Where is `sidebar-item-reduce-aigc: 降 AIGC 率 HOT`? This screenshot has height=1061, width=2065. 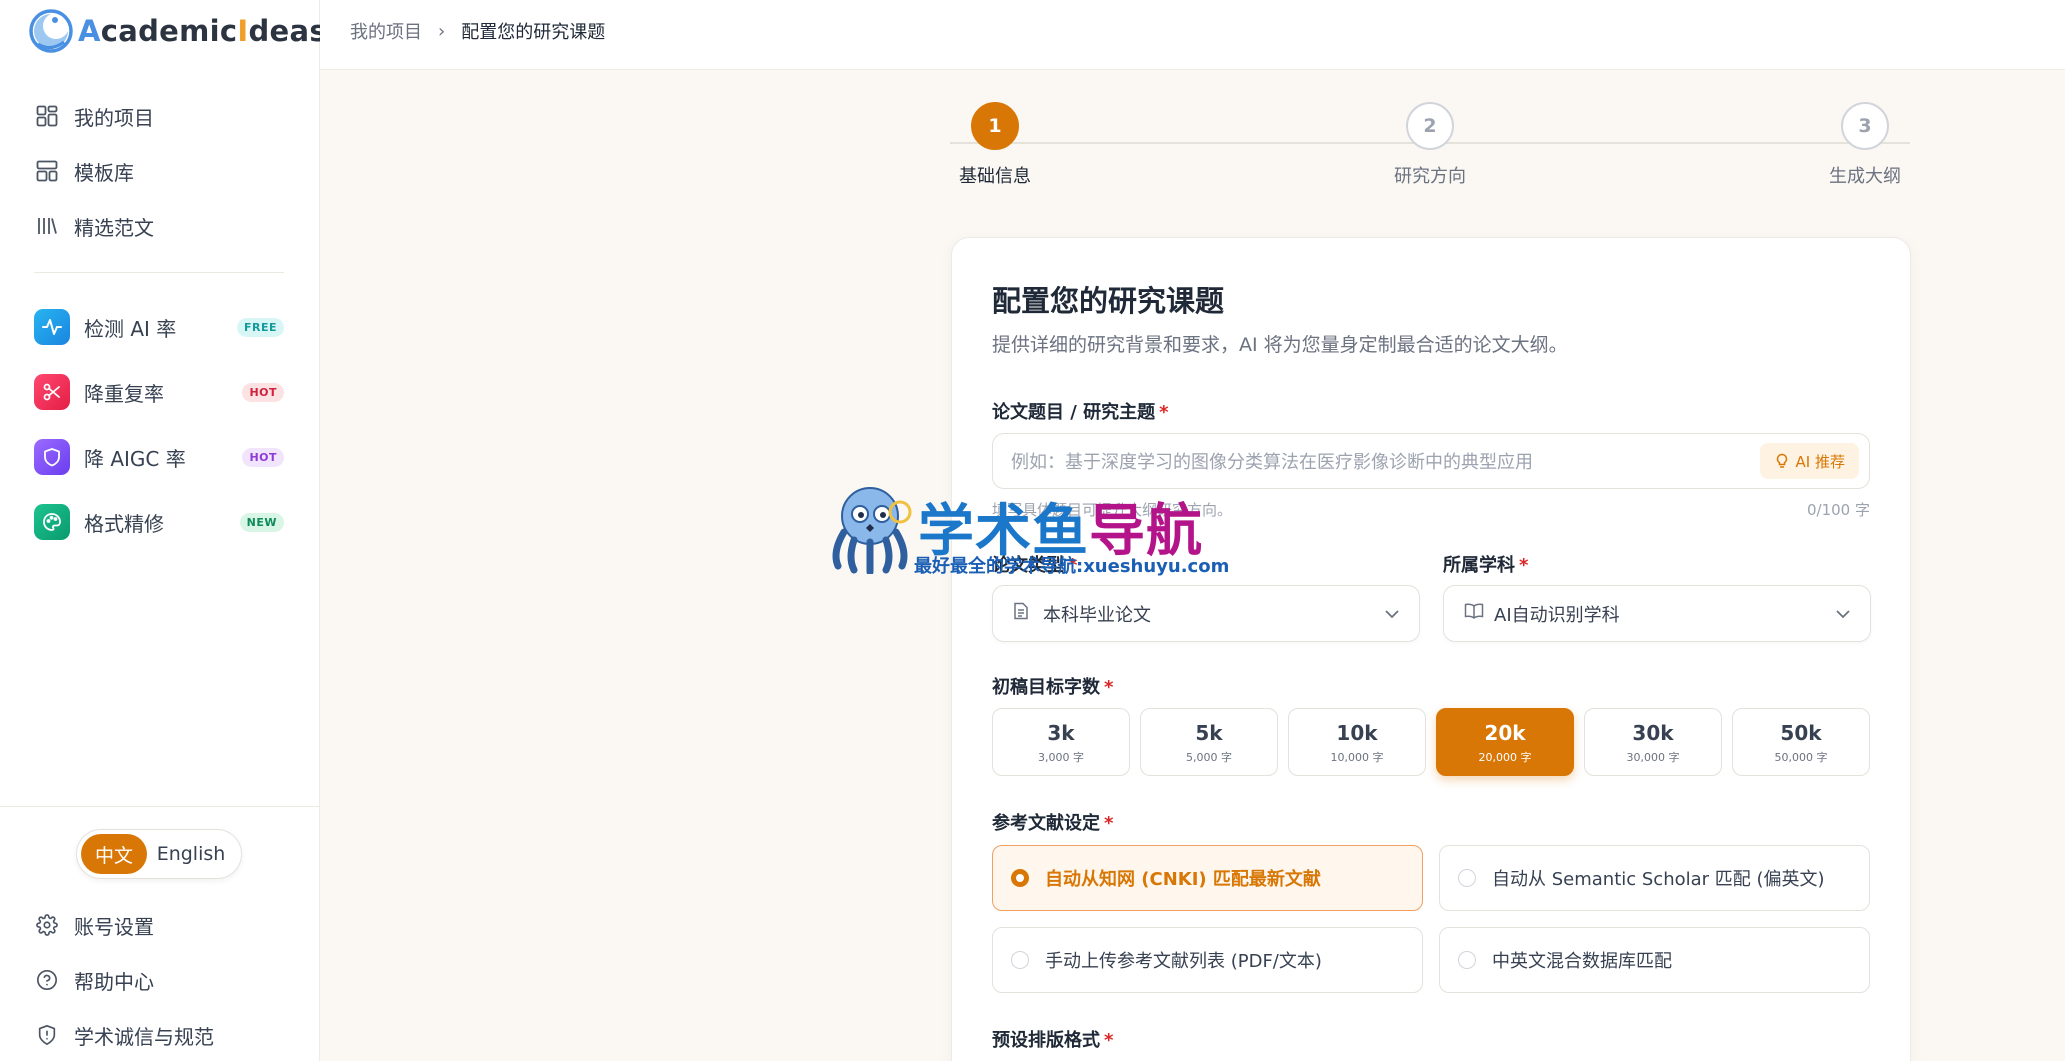 sidebar-item-reduce-aigc: 降 AIGC 率 HOT is located at coordinates (159, 457).